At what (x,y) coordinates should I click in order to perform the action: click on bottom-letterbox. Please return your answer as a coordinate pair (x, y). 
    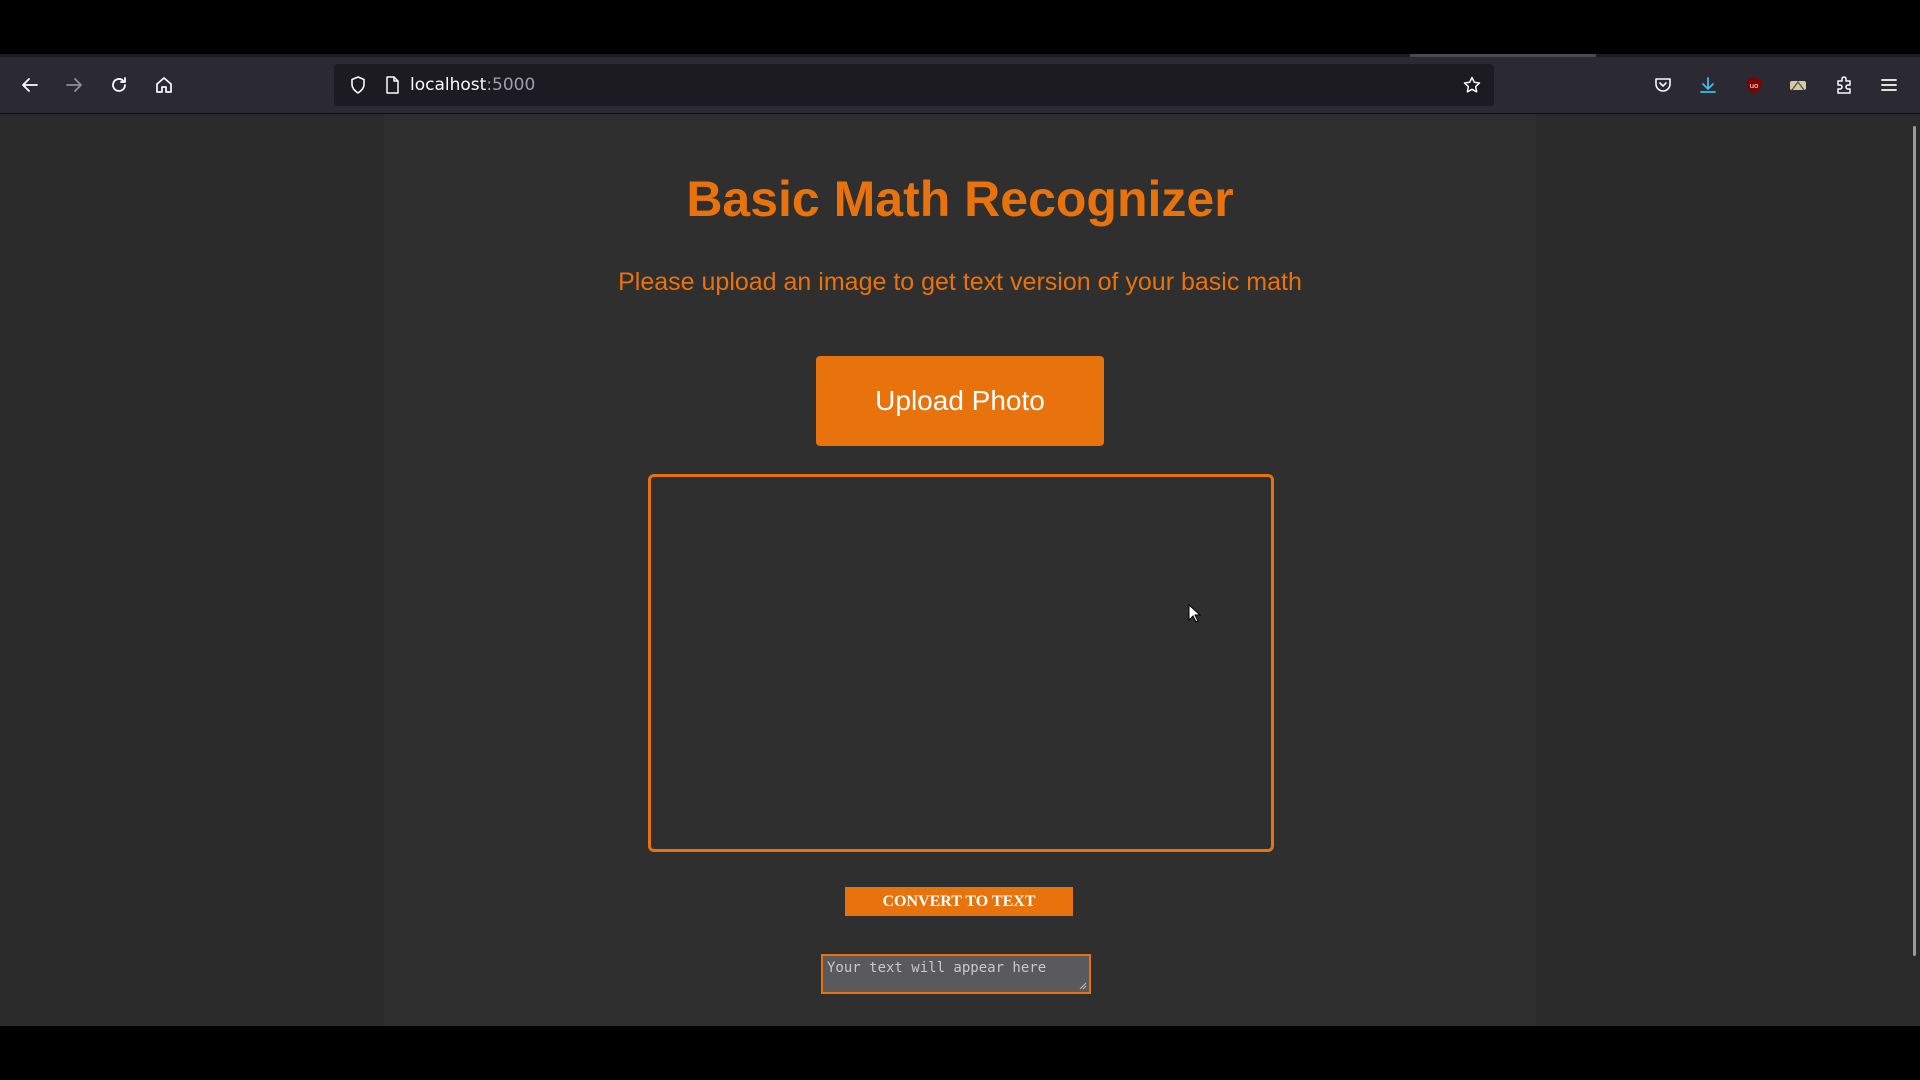
    Looking at the image, I should click on (960, 1053).